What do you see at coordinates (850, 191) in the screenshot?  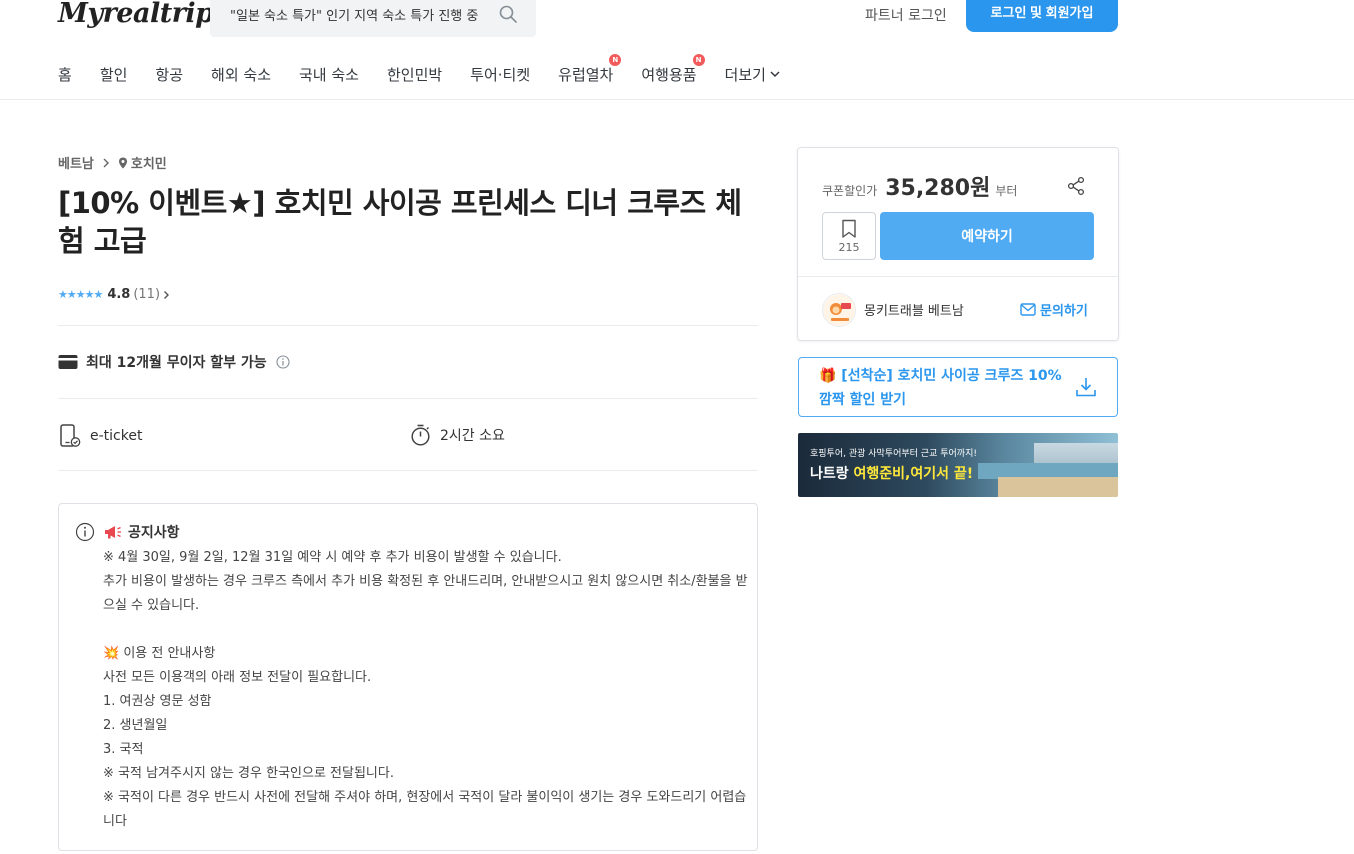 I see `price-label: 쿠폰할인가` at bounding box center [850, 191].